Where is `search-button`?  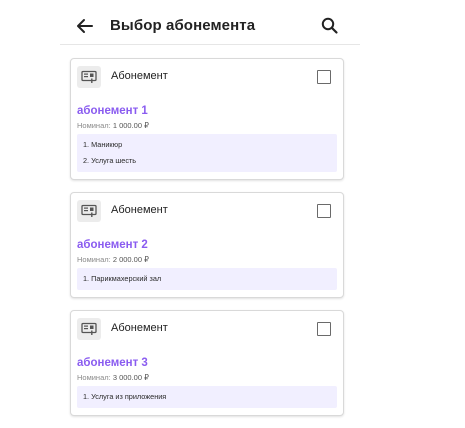 search-button is located at coordinates (330, 26).